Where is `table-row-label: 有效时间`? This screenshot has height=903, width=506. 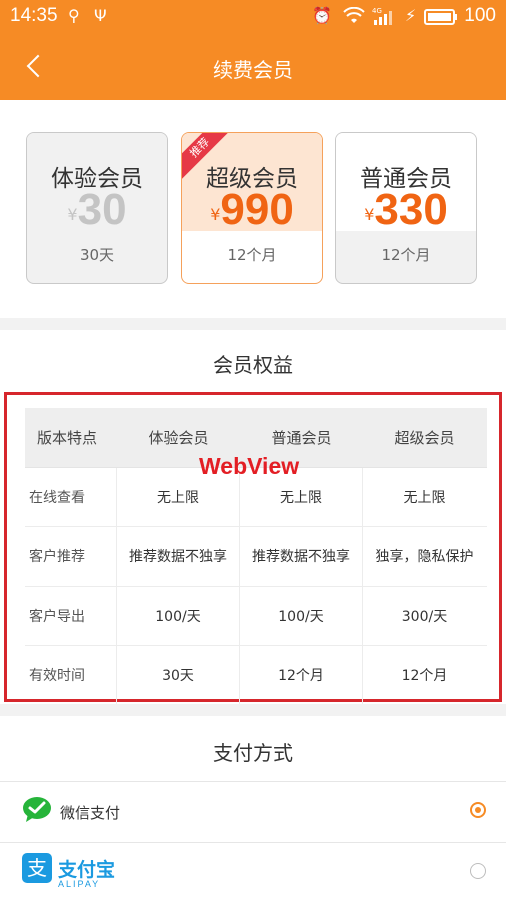
table-row-label: 有效时间 is located at coordinates (71, 675).